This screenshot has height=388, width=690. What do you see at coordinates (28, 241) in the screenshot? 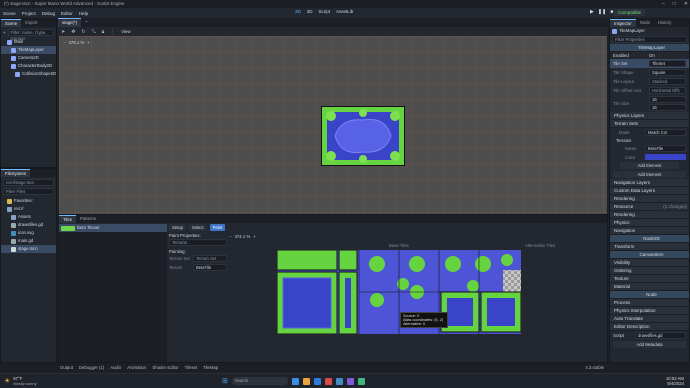
I see `fs-file: main.gd` at bounding box center [28, 241].